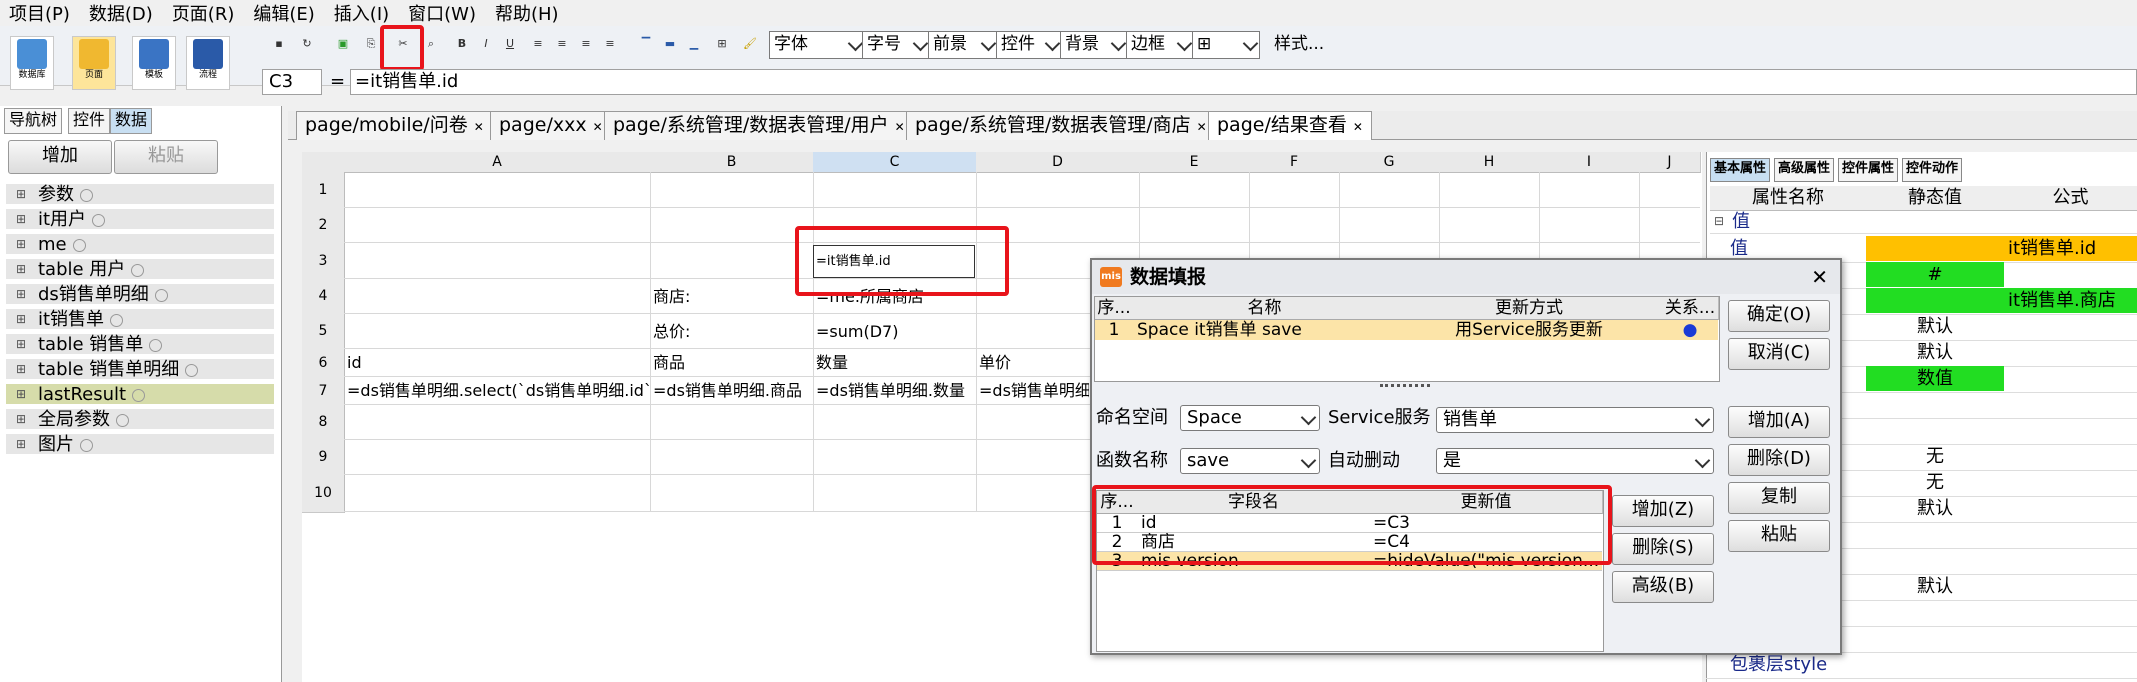 Image resolution: width=2137 pixels, height=682 pixels. What do you see at coordinates (832, 363) in the screenshot?
I see `grid-cell: 数量` at bounding box center [832, 363].